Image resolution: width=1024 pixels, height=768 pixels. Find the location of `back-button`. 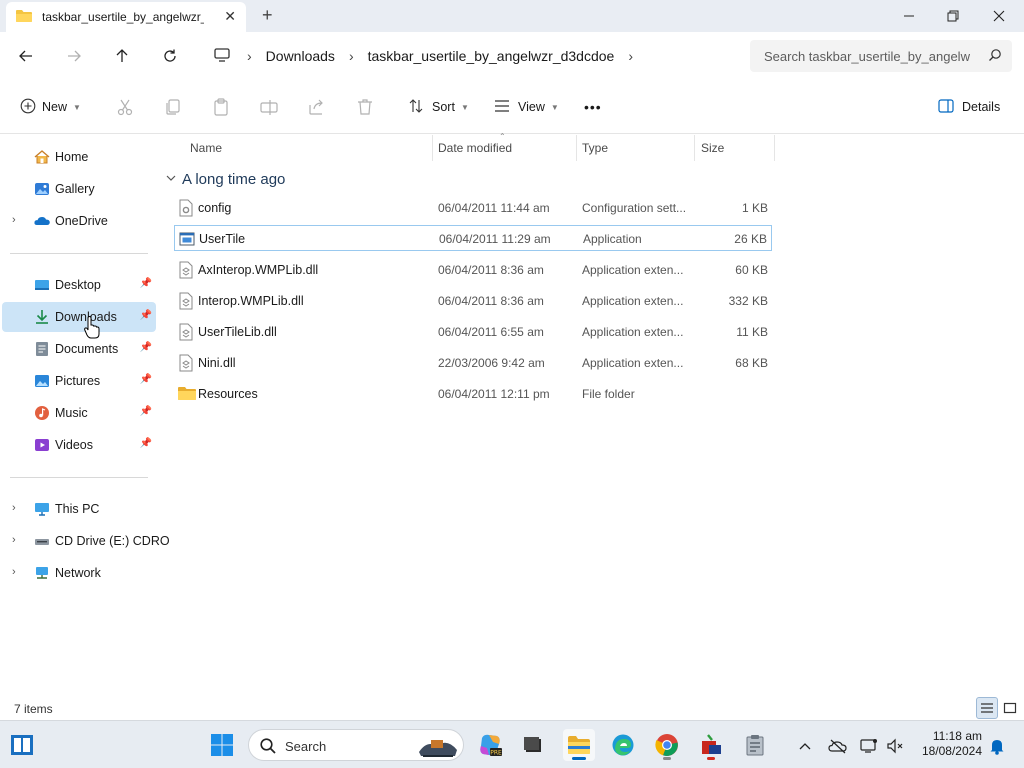

back-button is located at coordinates (26, 56).